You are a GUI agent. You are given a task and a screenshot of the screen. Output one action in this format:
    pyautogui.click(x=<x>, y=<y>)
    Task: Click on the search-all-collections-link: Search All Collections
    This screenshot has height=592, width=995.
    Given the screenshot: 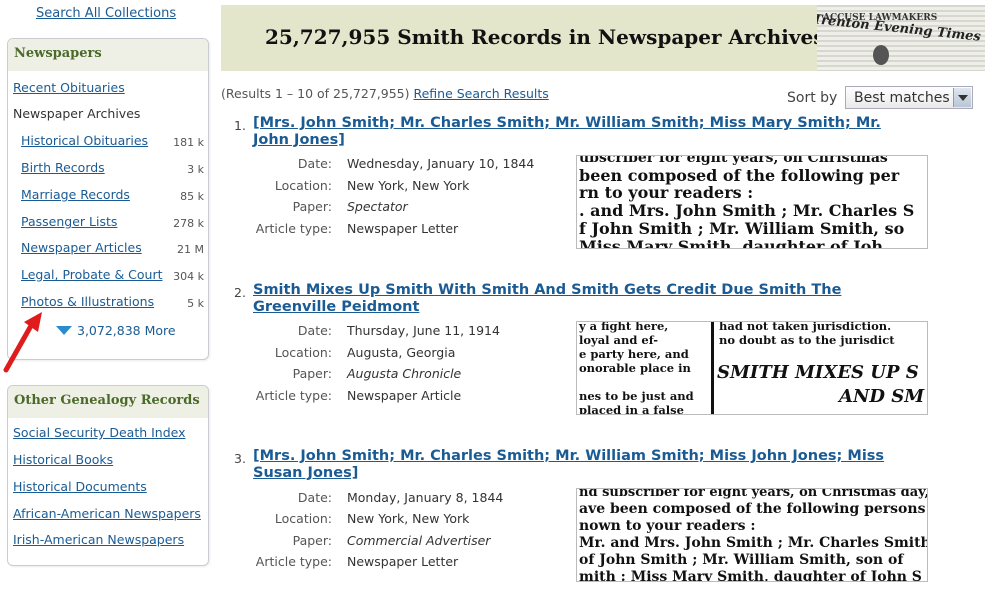 What is the action you would take?
    pyautogui.click(x=106, y=13)
    